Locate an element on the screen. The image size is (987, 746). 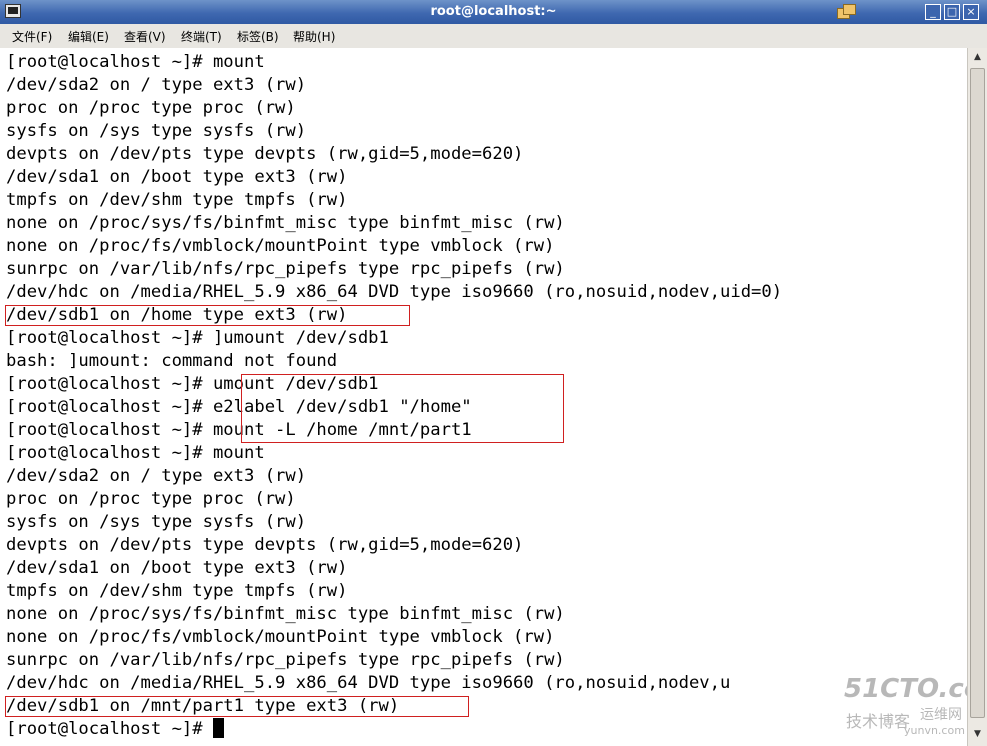
menu-bar: 文件(F) 编辑(E) 查看(V) 终端(T) 标签(B) 帮助(H) is located at coordinates (493, 36).